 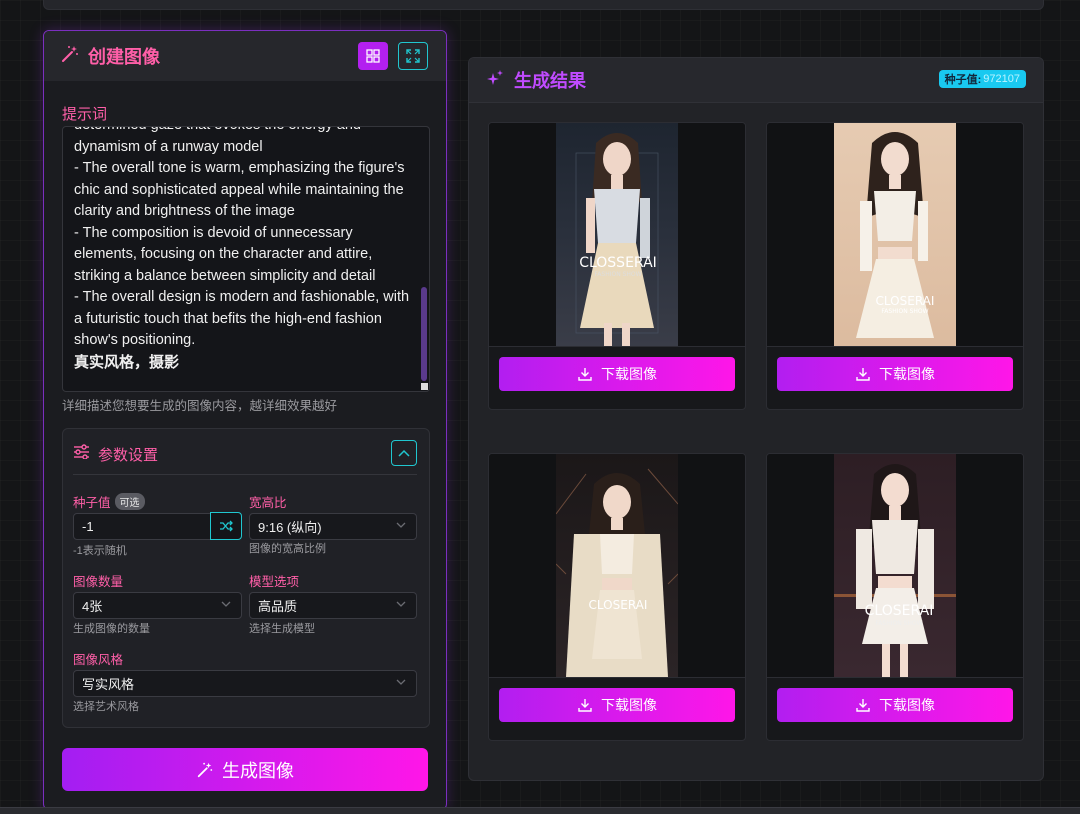 I want to click on model-label: 模型选项, so click(x=274, y=582).